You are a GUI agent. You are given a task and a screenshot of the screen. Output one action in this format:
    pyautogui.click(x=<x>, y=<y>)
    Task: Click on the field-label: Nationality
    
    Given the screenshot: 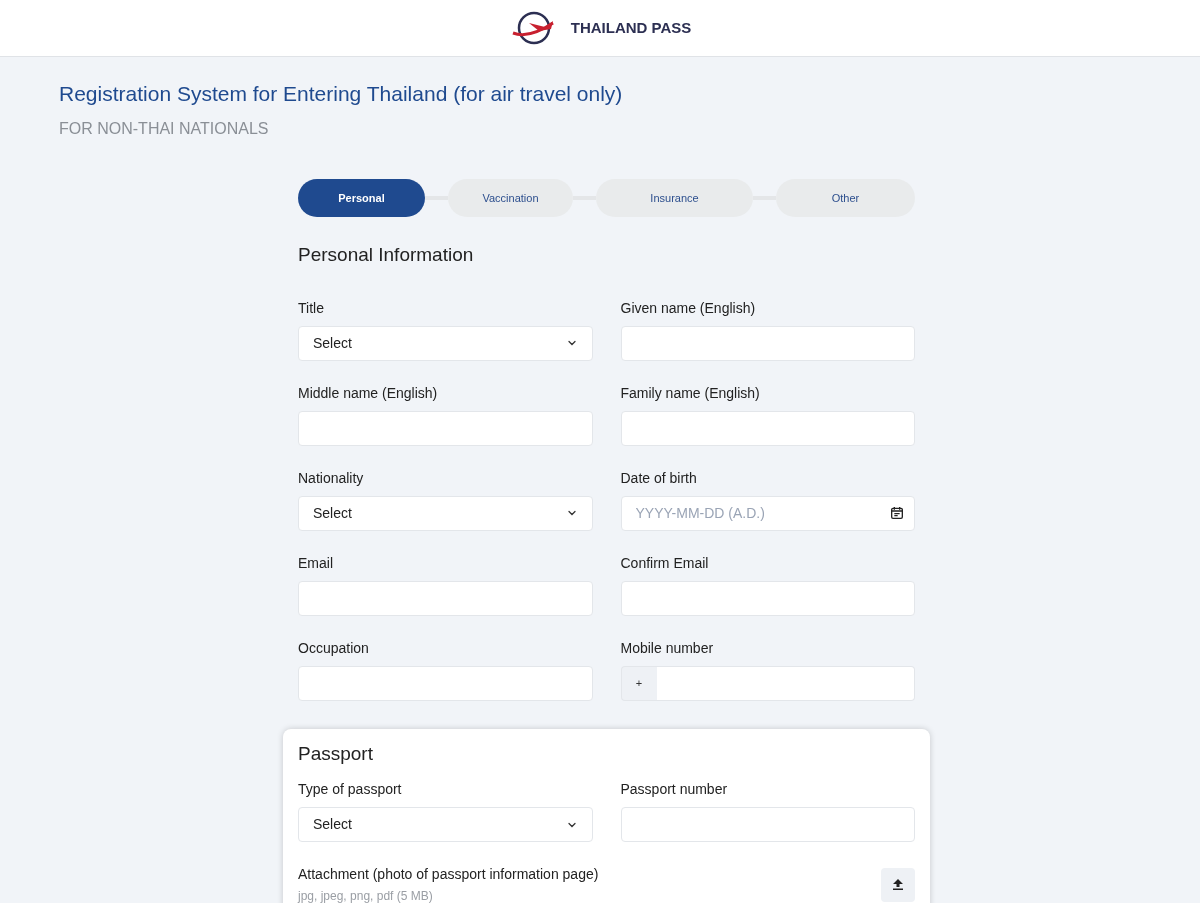 What is the action you would take?
    pyautogui.click(x=331, y=478)
    